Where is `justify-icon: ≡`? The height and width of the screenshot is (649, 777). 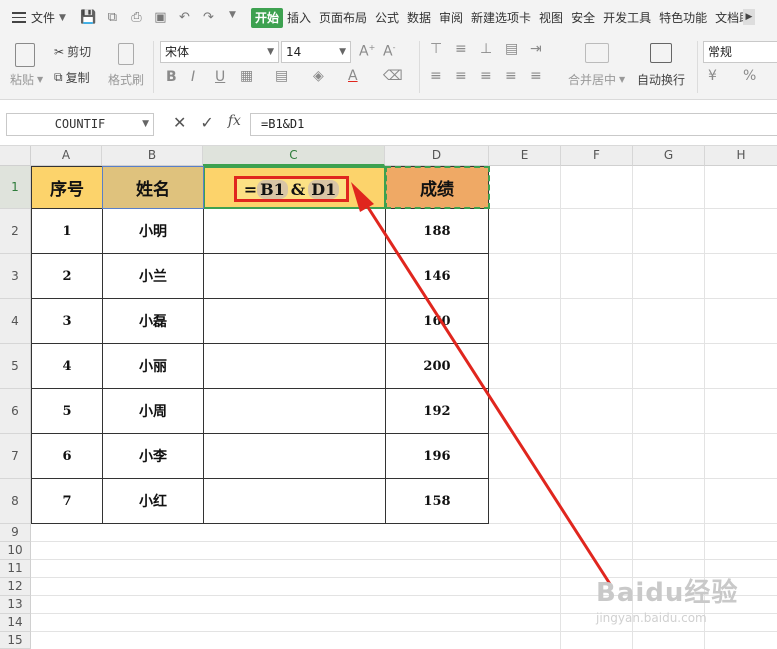 justify-icon: ≡ is located at coordinates (511, 76).